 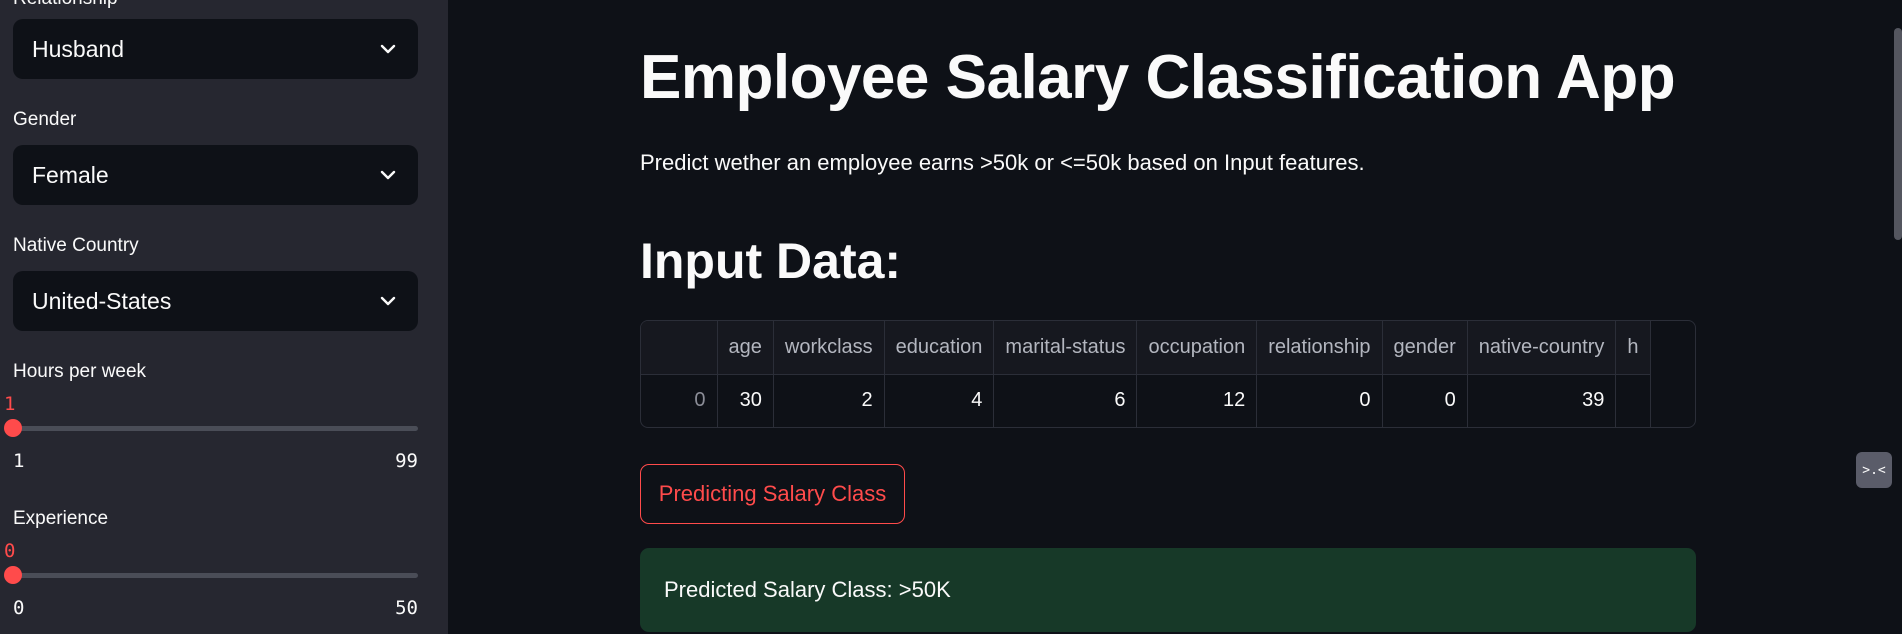 What do you see at coordinates (61, 518) in the screenshot?
I see `experience-label: Experience` at bounding box center [61, 518].